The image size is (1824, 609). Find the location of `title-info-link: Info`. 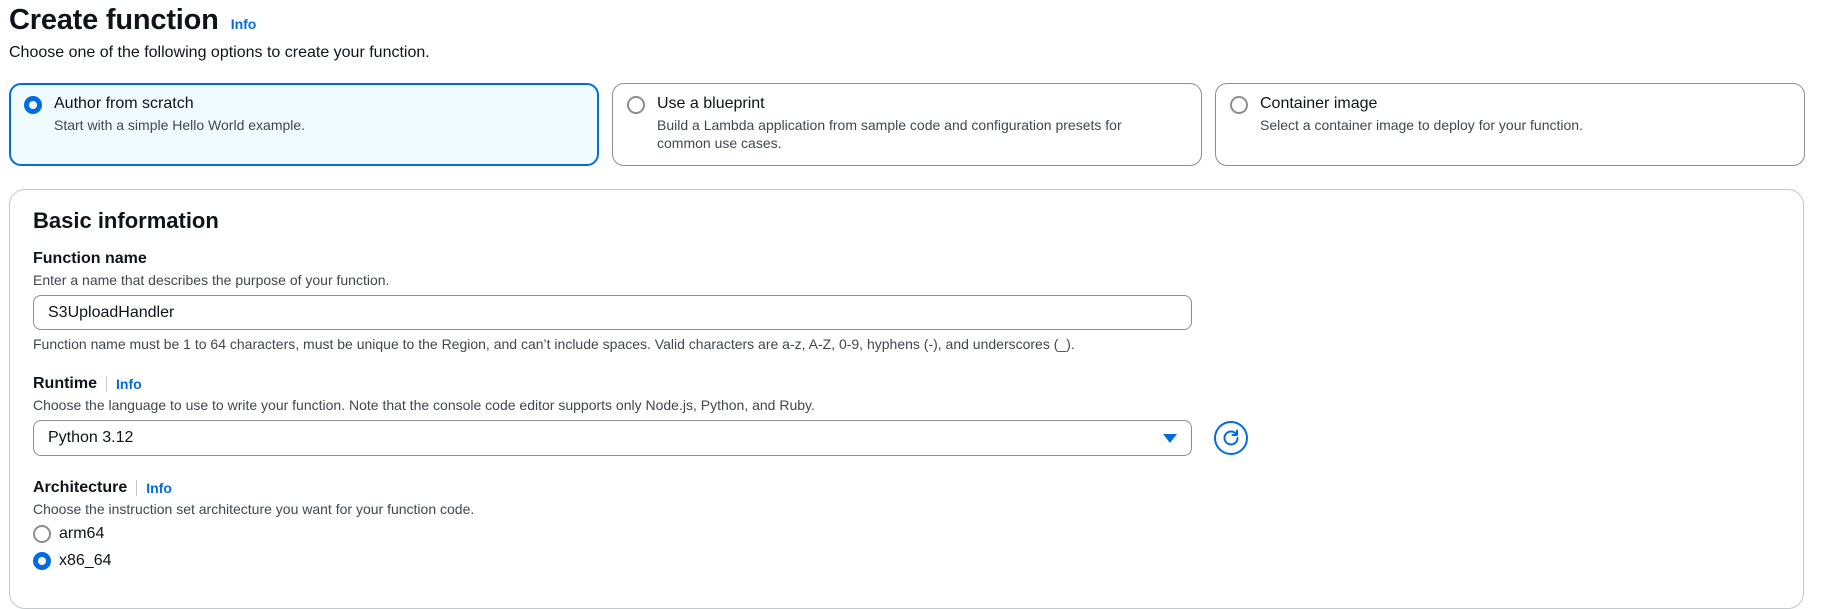

title-info-link: Info is located at coordinates (244, 24).